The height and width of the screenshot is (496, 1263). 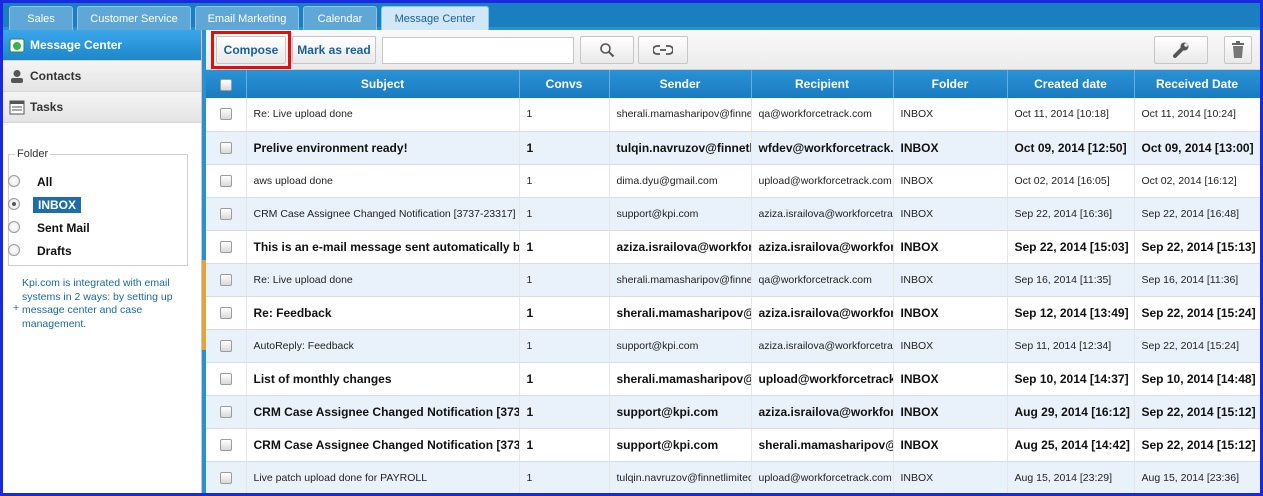 I want to click on received-date-cell: Sep 22, 2014 [16:48], so click(x=1197, y=214).